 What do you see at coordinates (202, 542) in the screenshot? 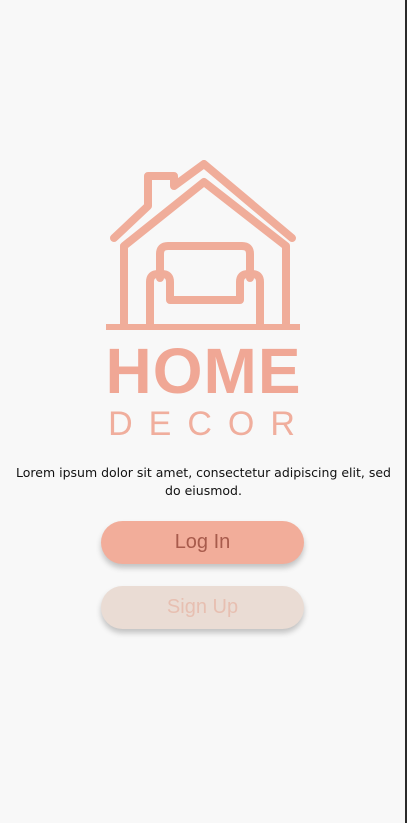
I see `login-button: Log In` at bounding box center [202, 542].